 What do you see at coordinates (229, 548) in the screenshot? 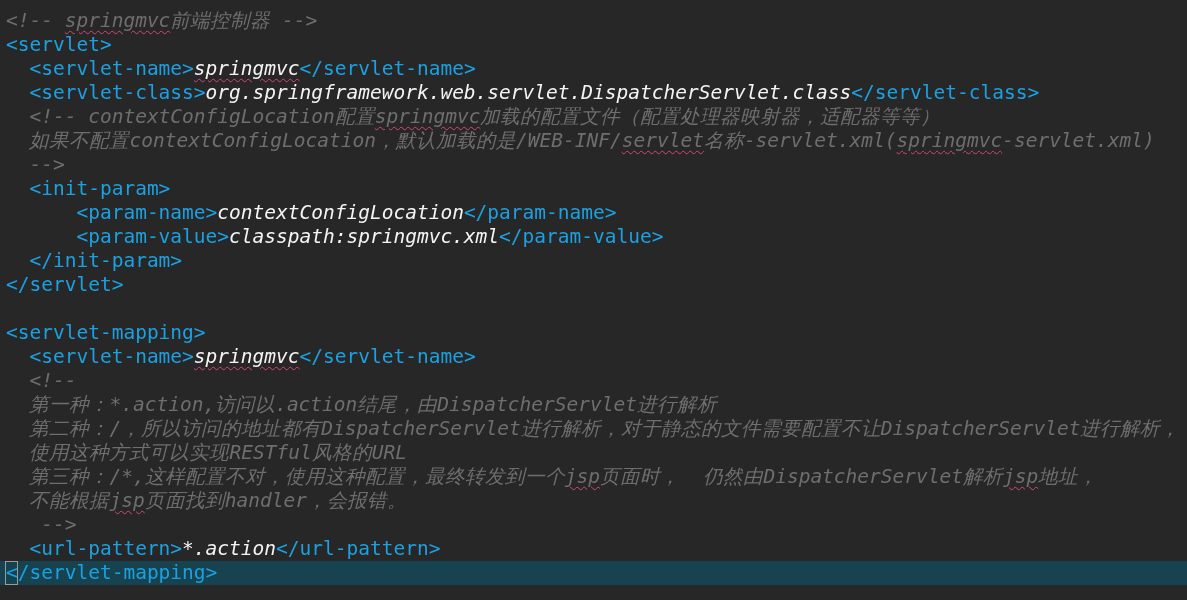
I see `tag-value: *.action` at bounding box center [229, 548].